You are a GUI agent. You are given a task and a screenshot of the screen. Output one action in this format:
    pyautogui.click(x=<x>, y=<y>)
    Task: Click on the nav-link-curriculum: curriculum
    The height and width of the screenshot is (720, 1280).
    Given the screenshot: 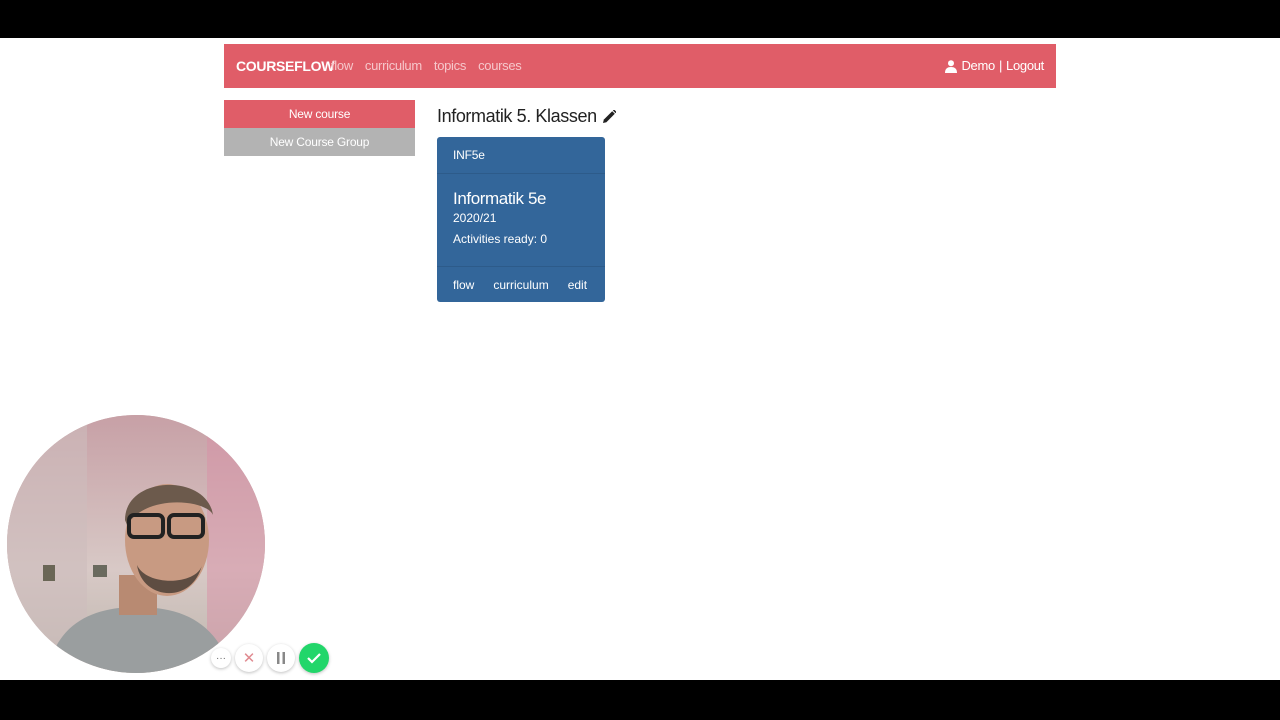 What is the action you would take?
    pyautogui.click(x=393, y=66)
    